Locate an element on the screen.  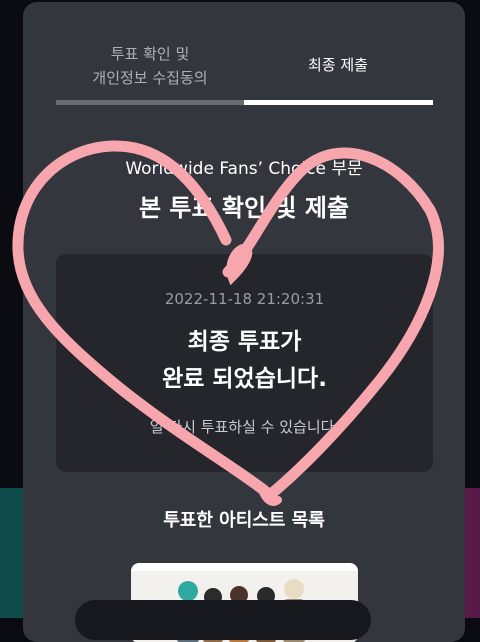
progress-bar-step2-active is located at coordinates (338, 102).